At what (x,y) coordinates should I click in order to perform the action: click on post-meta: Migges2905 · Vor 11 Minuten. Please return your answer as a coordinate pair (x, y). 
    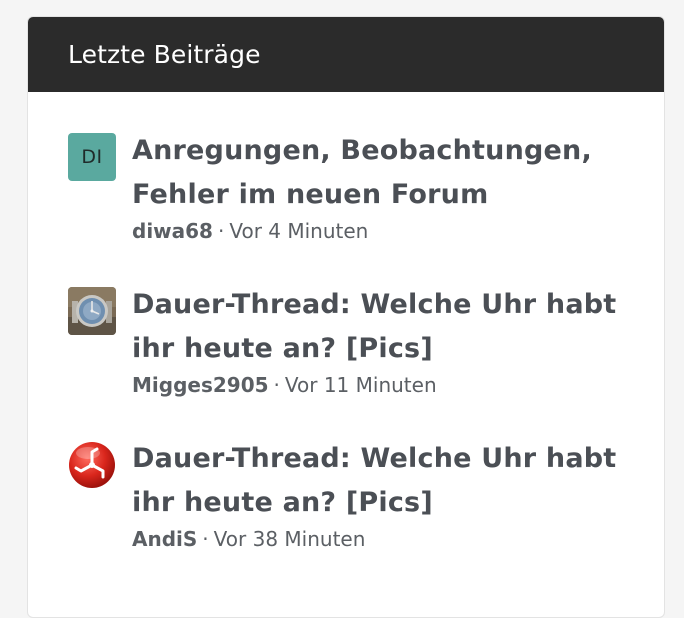
    Looking at the image, I should click on (377, 385).